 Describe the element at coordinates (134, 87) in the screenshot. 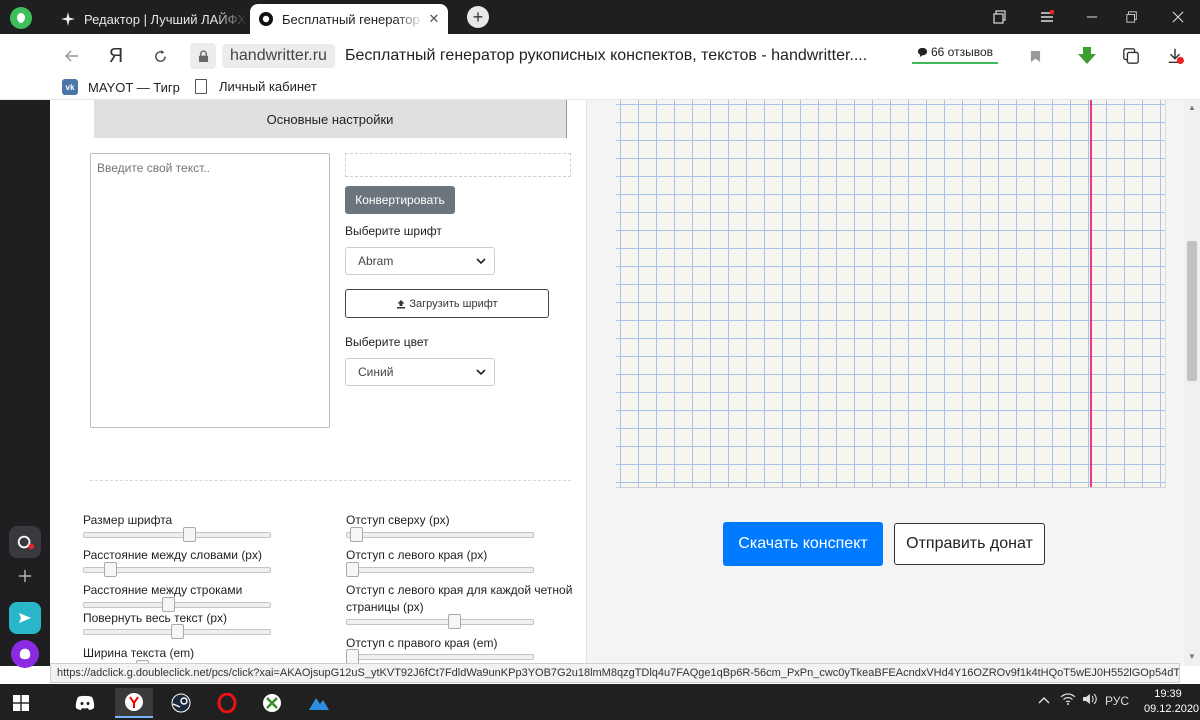

I see `bookmark-label: MAYOT — Тигр` at that location.